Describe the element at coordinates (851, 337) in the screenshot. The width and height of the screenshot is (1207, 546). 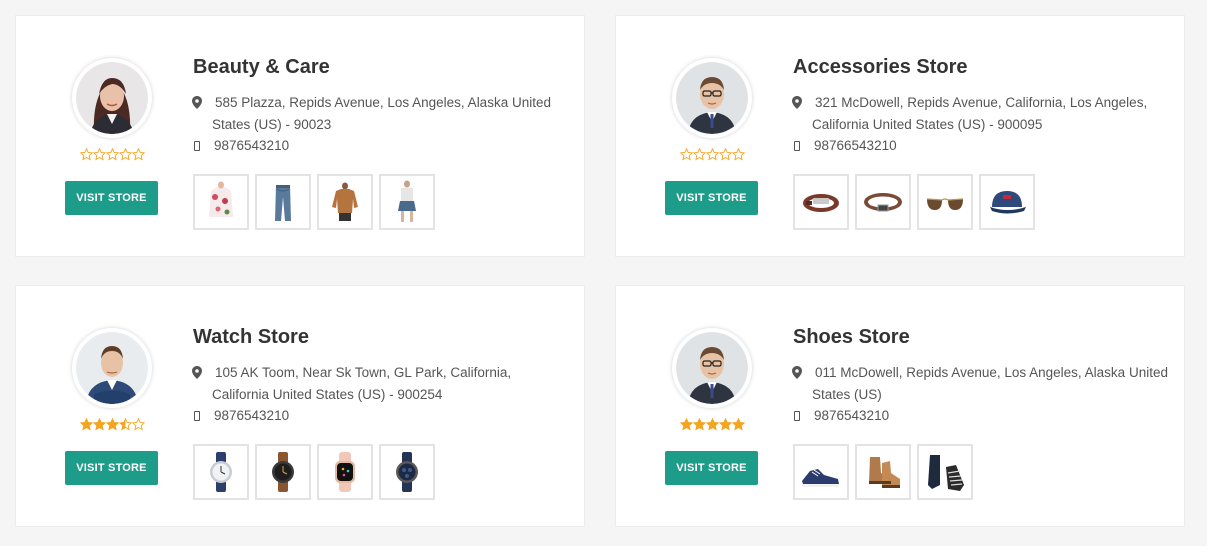
I see `store-name: Shoes Store` at that location.